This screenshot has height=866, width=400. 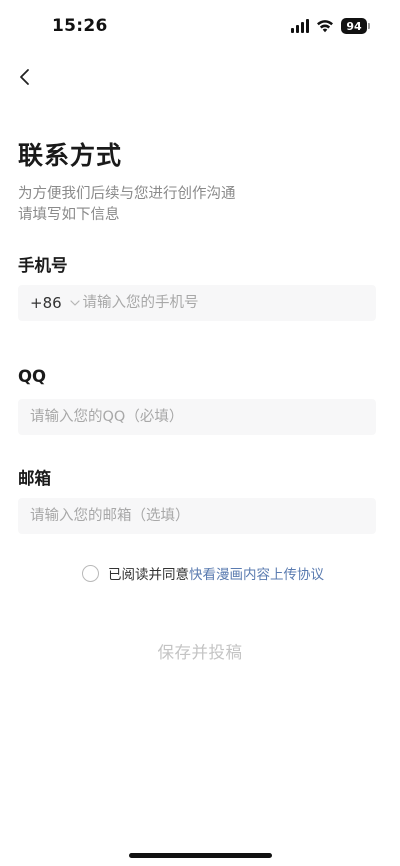 What do you see at coordinates (203, 417) in the screenshot?
I see `qq-input` at bounding box center [203, 417].